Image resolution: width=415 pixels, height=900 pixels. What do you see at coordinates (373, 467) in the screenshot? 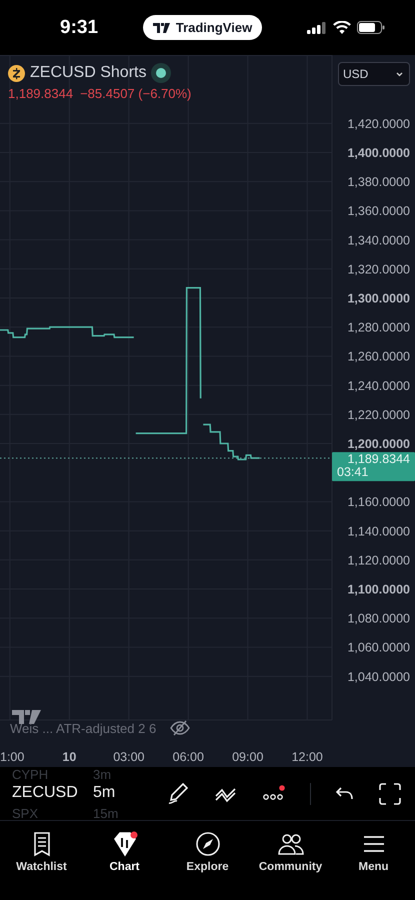
I see `price-tag: 1,189.8344 03:41` at bounding box center [373, 467].